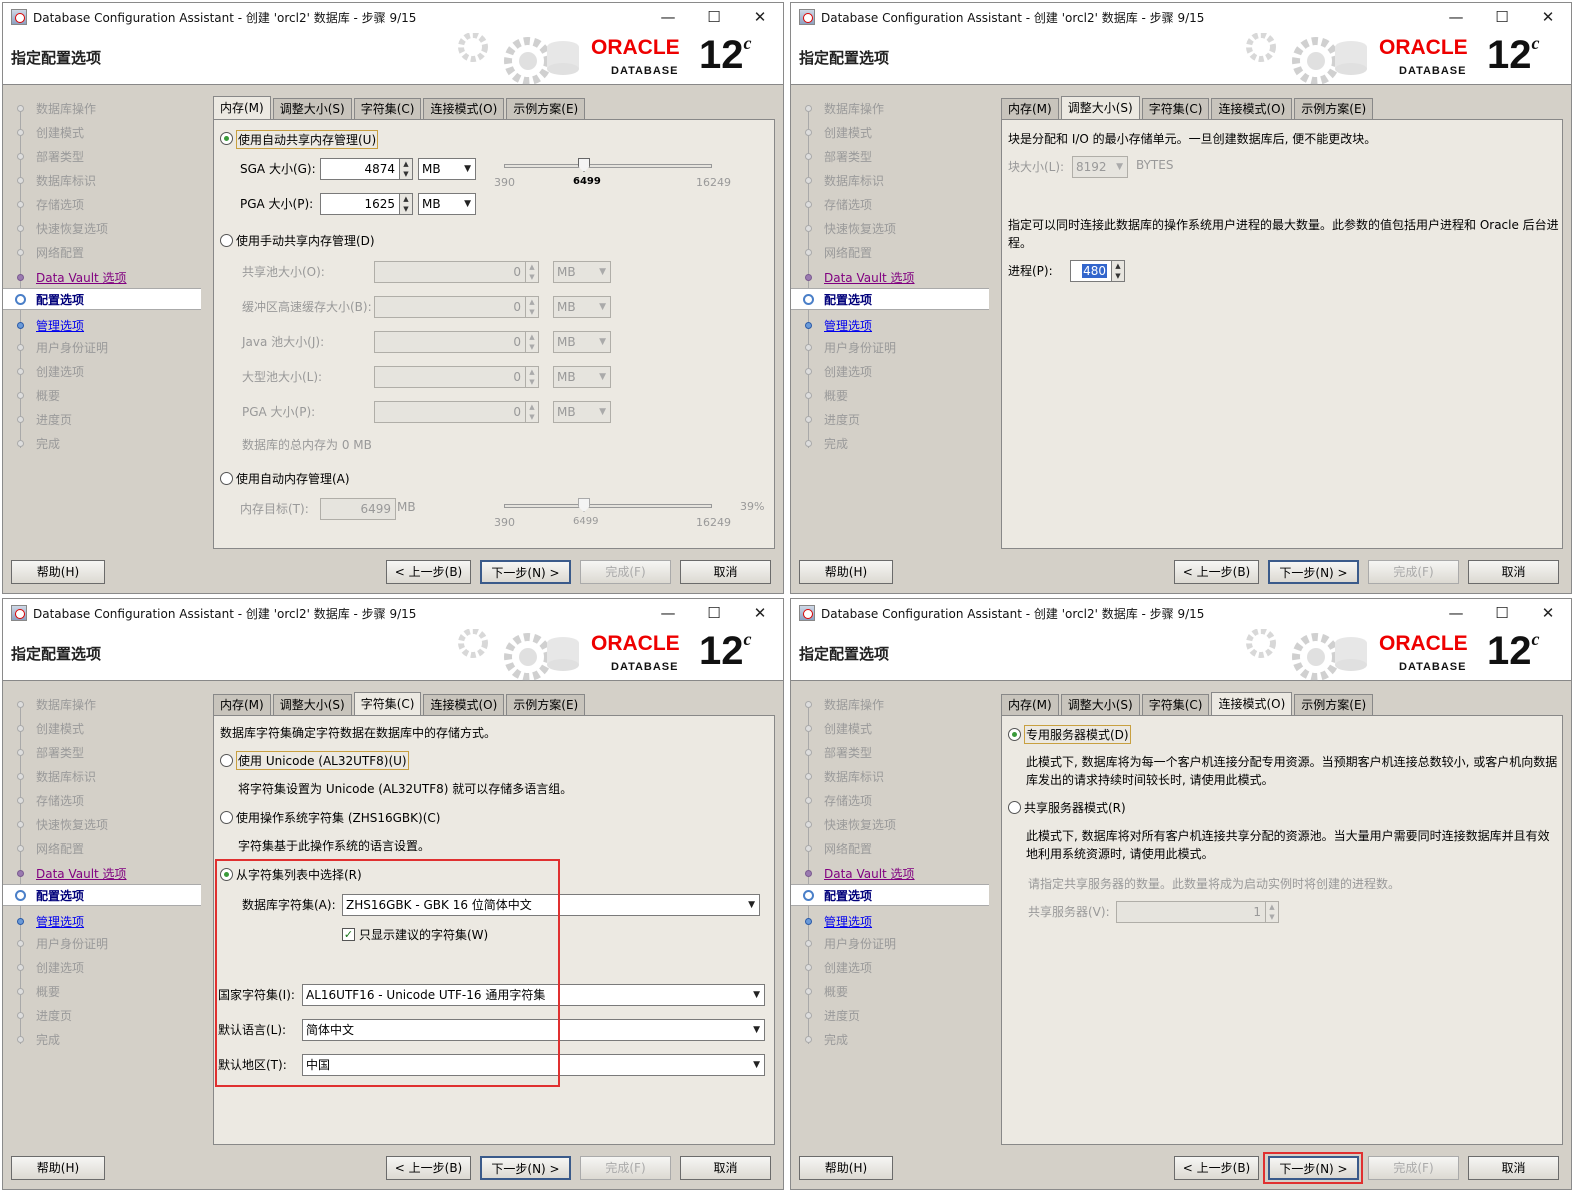 Image resolution: width=1578 pixels, height=1192 pixels. What do you see at coordinates (1118, 271) in the screenshot?
I see `process-stepper: ▲ ▼` at bounding box center [1118, 271].